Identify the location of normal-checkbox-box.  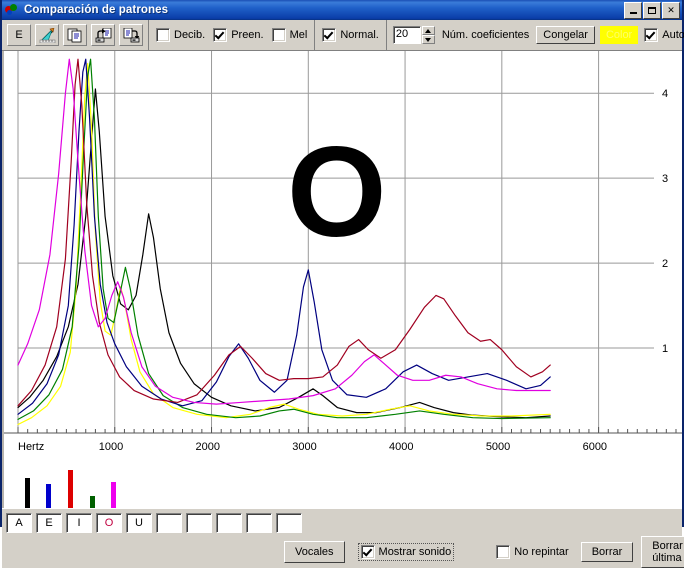
(329, 35).